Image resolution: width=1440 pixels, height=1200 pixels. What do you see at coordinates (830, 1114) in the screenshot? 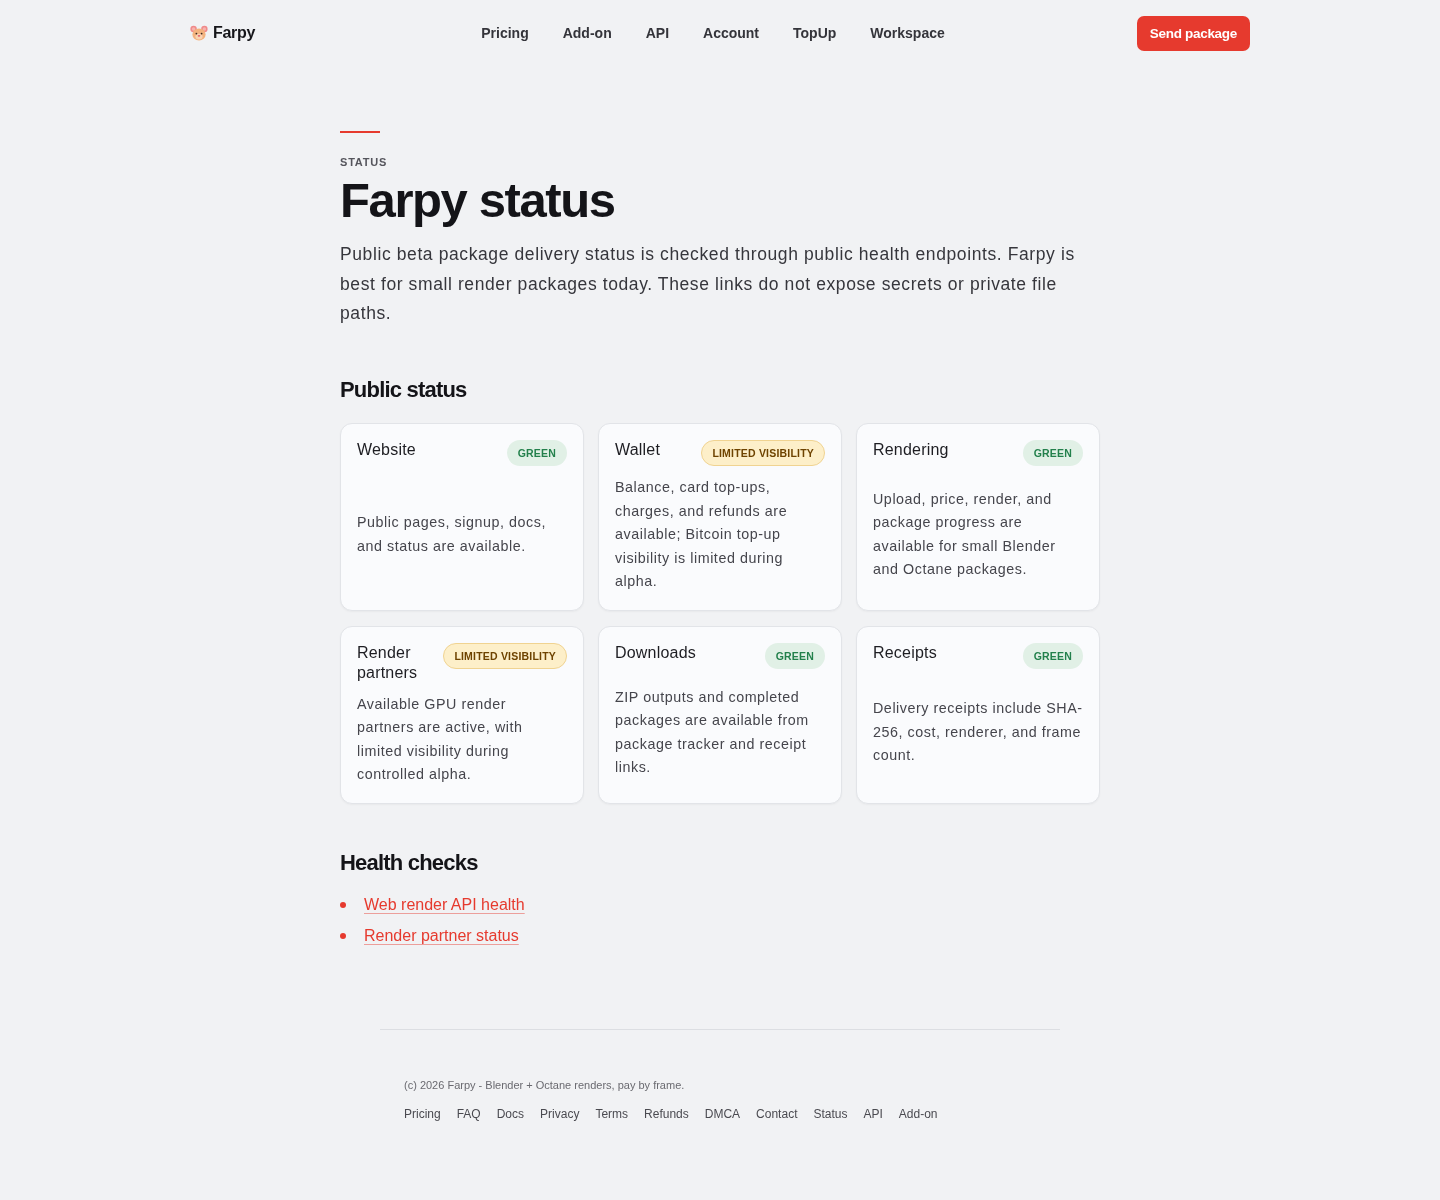
I see `footer-link: Status` at bounding box center [830, 1114].